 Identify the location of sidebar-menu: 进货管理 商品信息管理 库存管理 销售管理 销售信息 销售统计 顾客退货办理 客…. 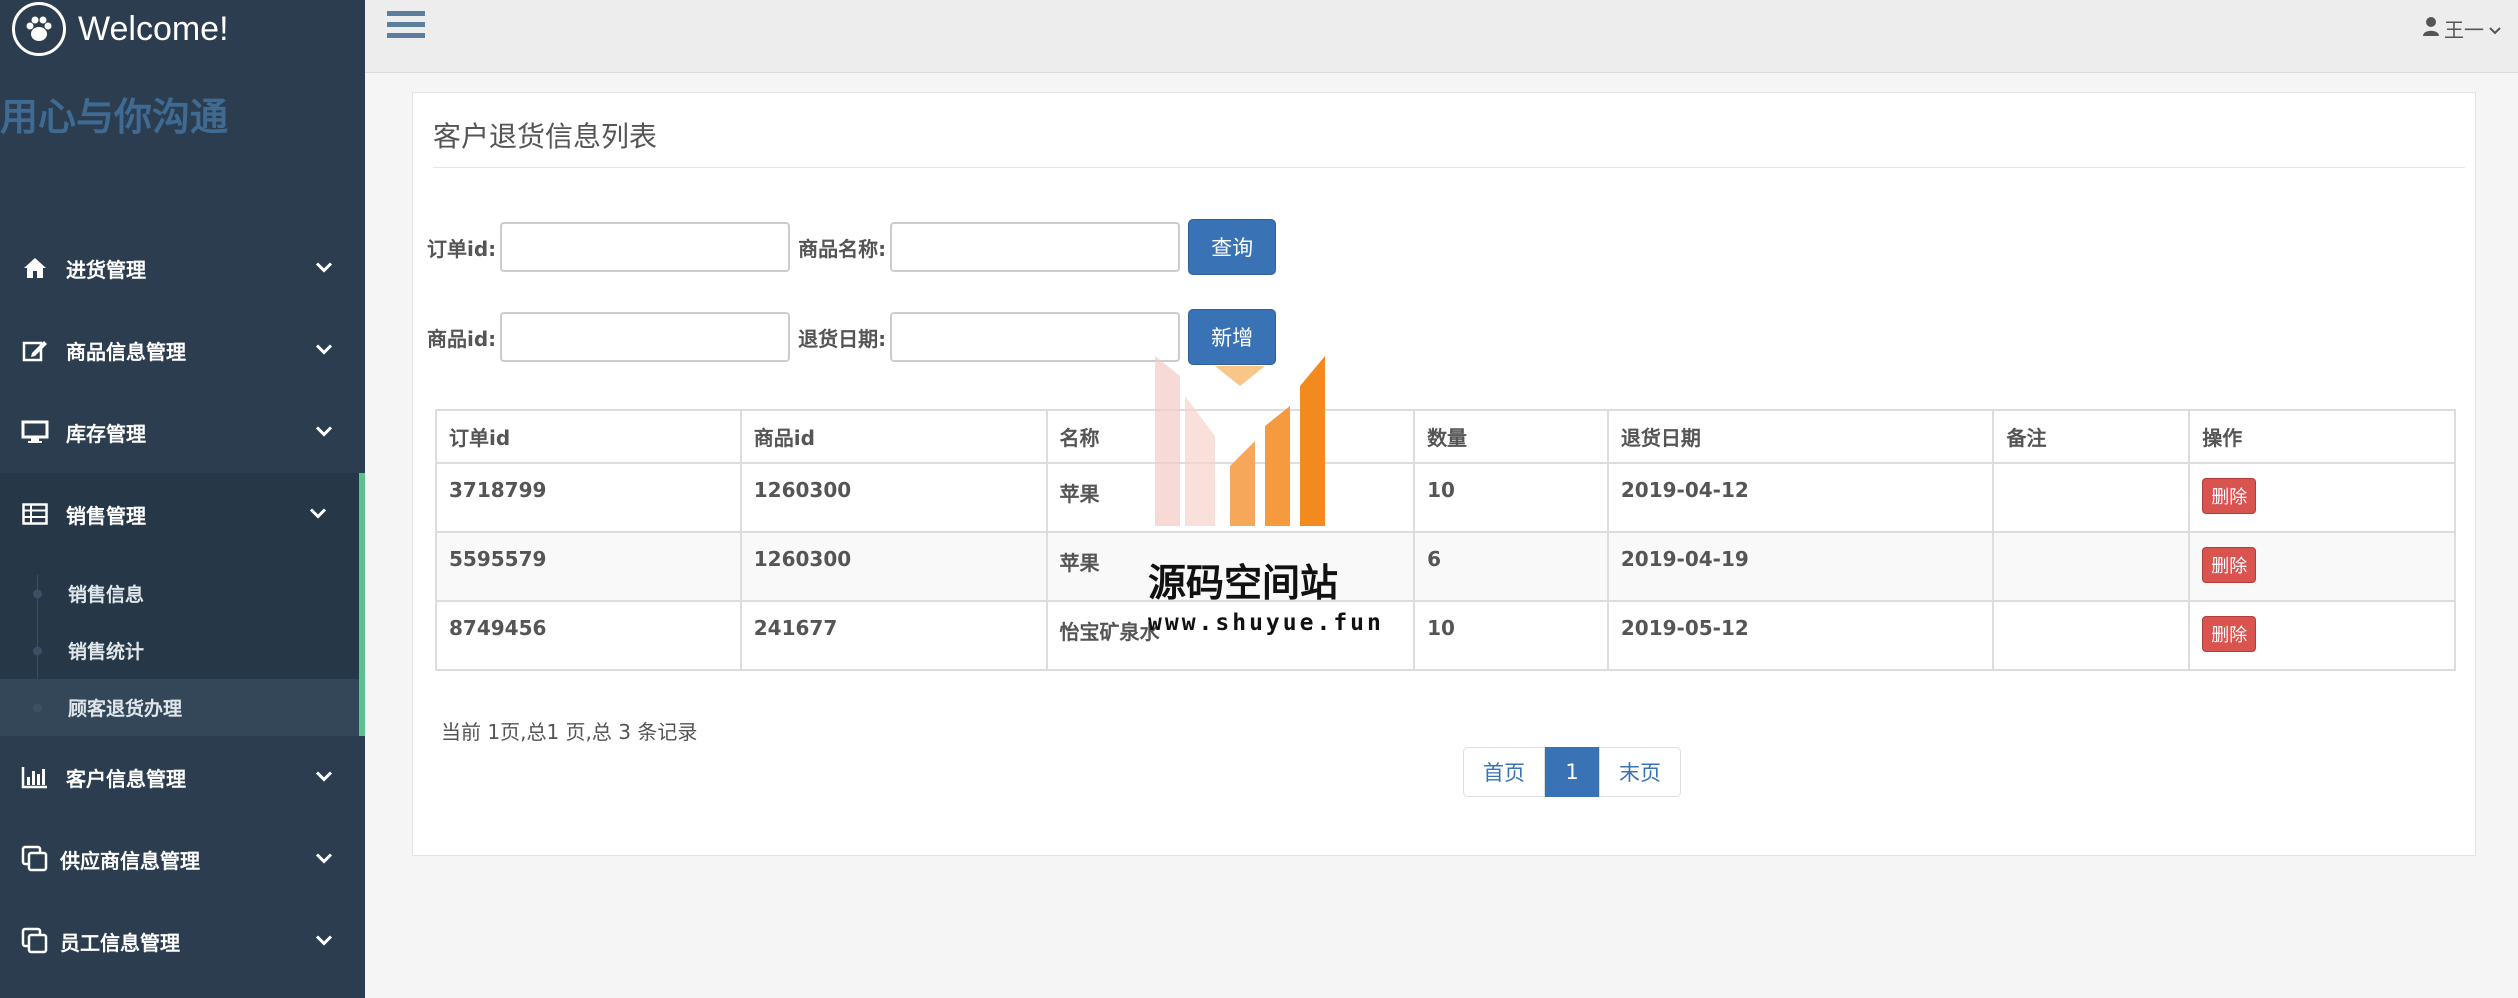
(182, 604).